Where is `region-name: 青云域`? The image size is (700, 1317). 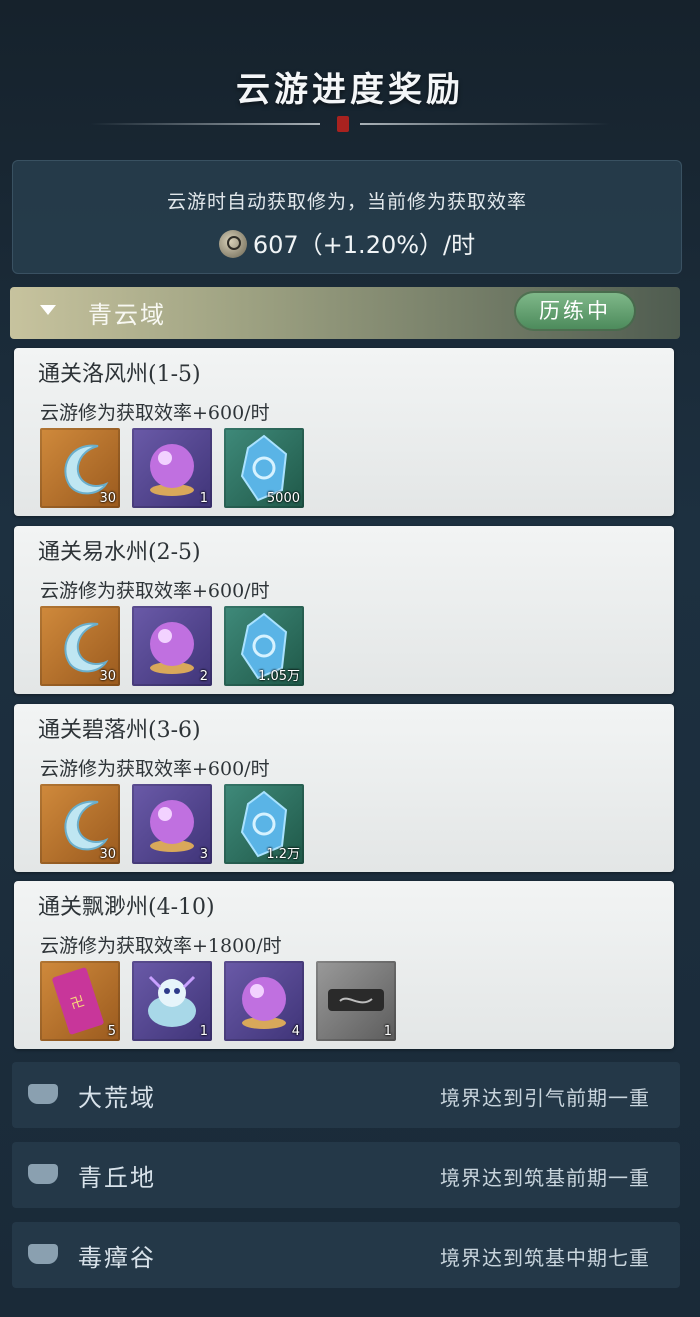
region-name: 青云域 is located at coordinates (127, 315).